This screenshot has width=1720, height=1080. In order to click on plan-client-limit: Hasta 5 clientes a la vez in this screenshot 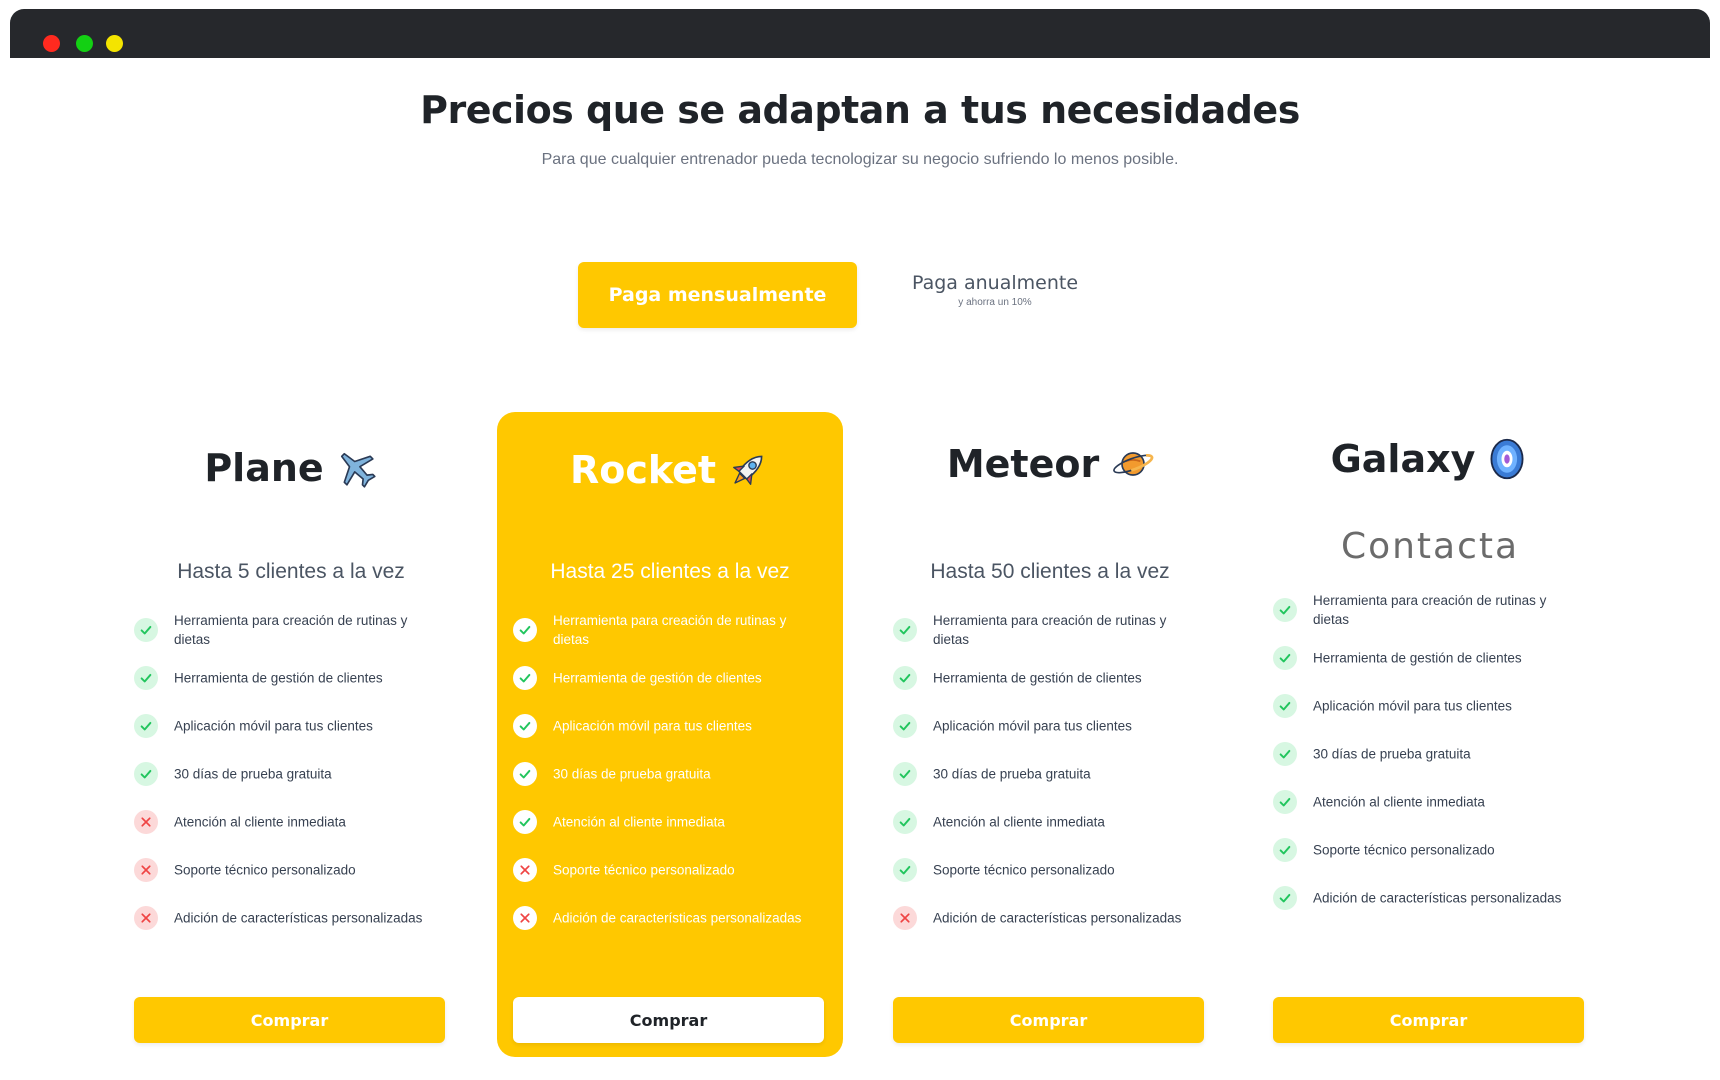, I will do `click(291, 571)`.